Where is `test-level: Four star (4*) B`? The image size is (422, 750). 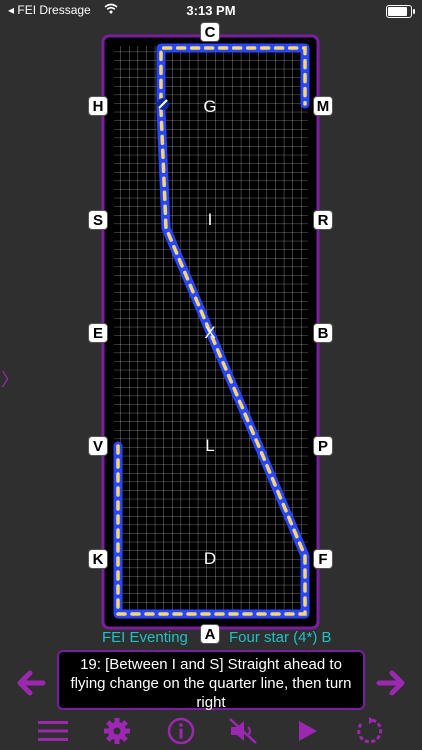
test-level: Four star (4*) B is located at coordinates (280, 637).